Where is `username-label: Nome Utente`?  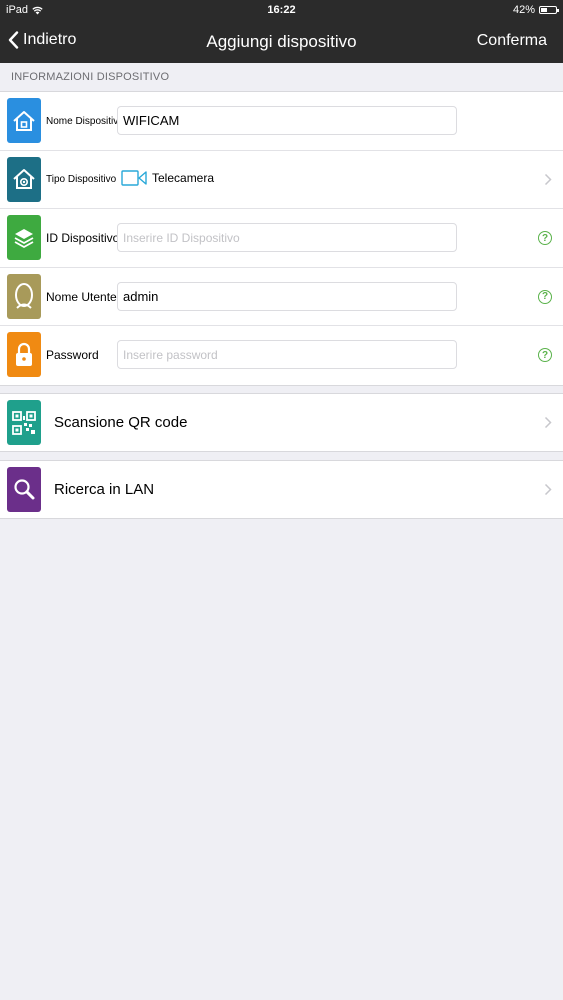
username-label: Nome Utente is located at coordinates (81, 296).